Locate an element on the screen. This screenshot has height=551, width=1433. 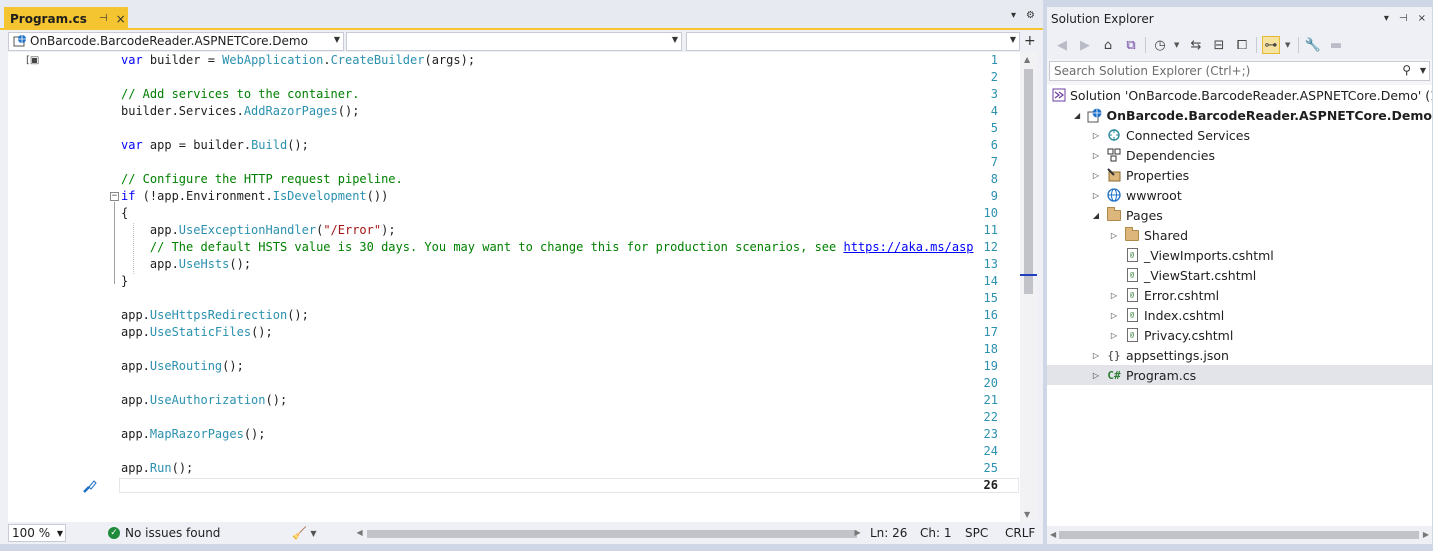
code-line: builder.Services.AddRazorPages(); is located at coordinates (240, 111).